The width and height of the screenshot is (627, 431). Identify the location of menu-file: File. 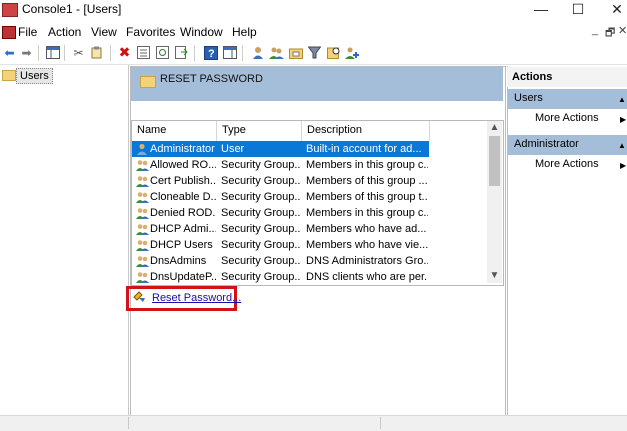
(27, 32).